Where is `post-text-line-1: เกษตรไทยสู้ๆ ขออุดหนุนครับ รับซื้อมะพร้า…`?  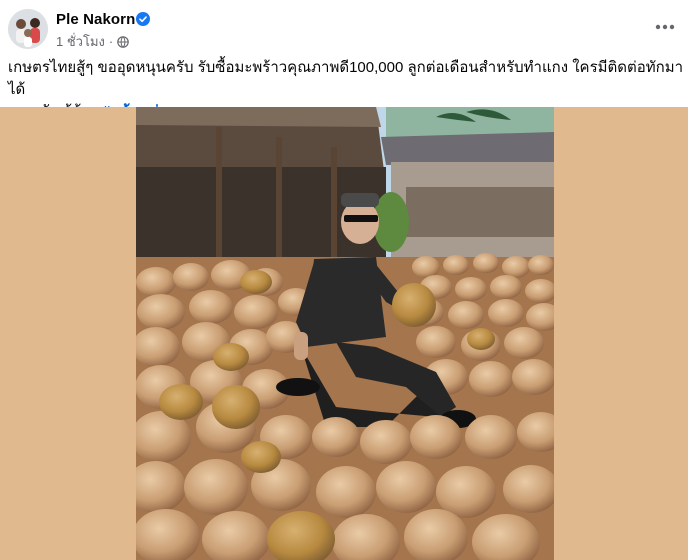 post-text-line-1: เกษตรไทยสู้ๆ ขออุดหนุนครับ รับซื้อมะพร้า… is located at coordinates (346, 78).